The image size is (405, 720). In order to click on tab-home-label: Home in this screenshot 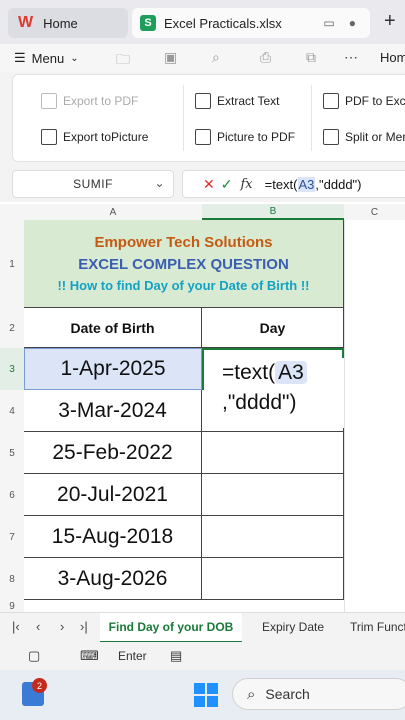, I will do `click(60, 23)`.